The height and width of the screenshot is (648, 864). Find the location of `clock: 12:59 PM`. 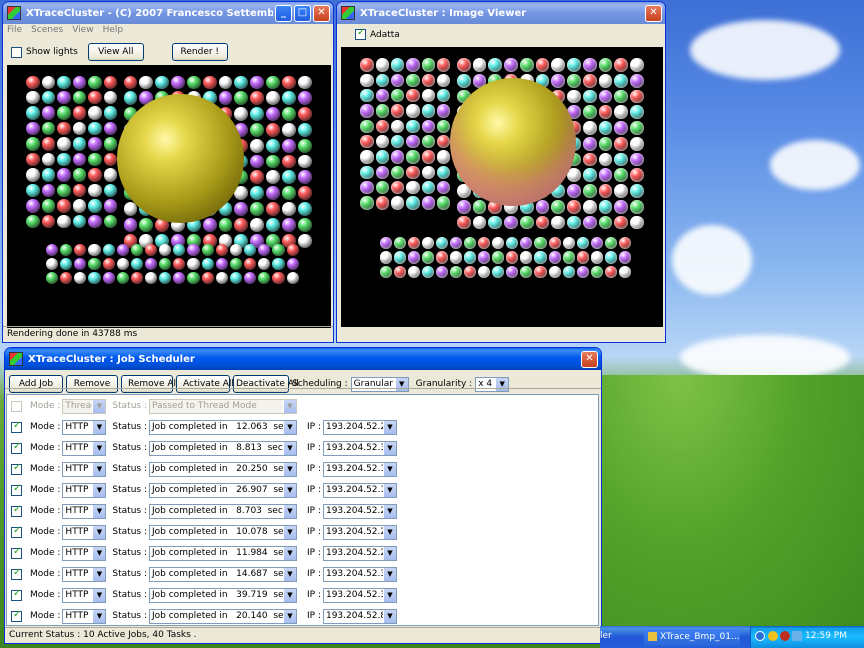

clock: 12:59 PM is located at coordinates (826, 636).